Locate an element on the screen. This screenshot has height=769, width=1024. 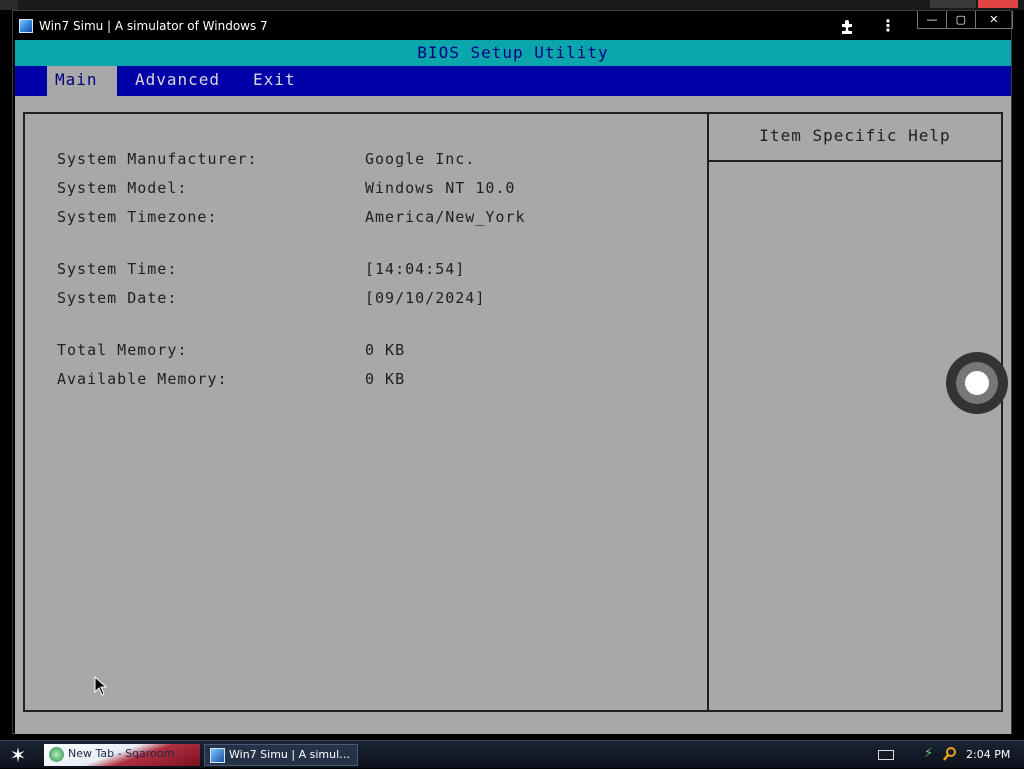
bios-tab-main: Main is located at coordinates (82, 81).